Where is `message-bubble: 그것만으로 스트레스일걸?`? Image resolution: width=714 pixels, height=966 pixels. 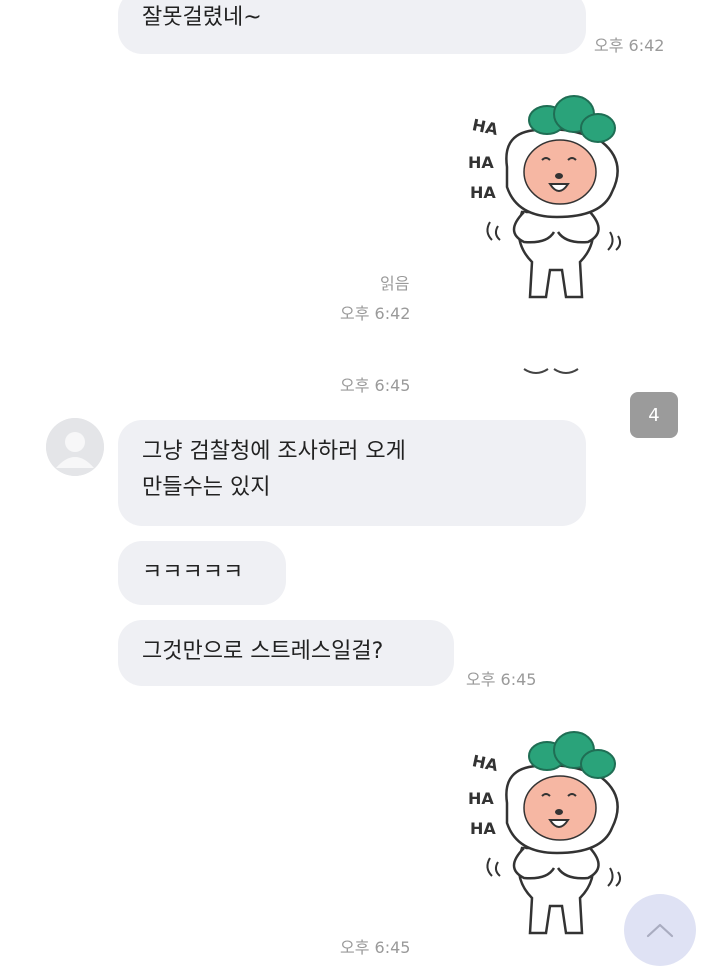
message-bubble: 그것만으로 스트레스일걸? is located at coordinates (286, 653).